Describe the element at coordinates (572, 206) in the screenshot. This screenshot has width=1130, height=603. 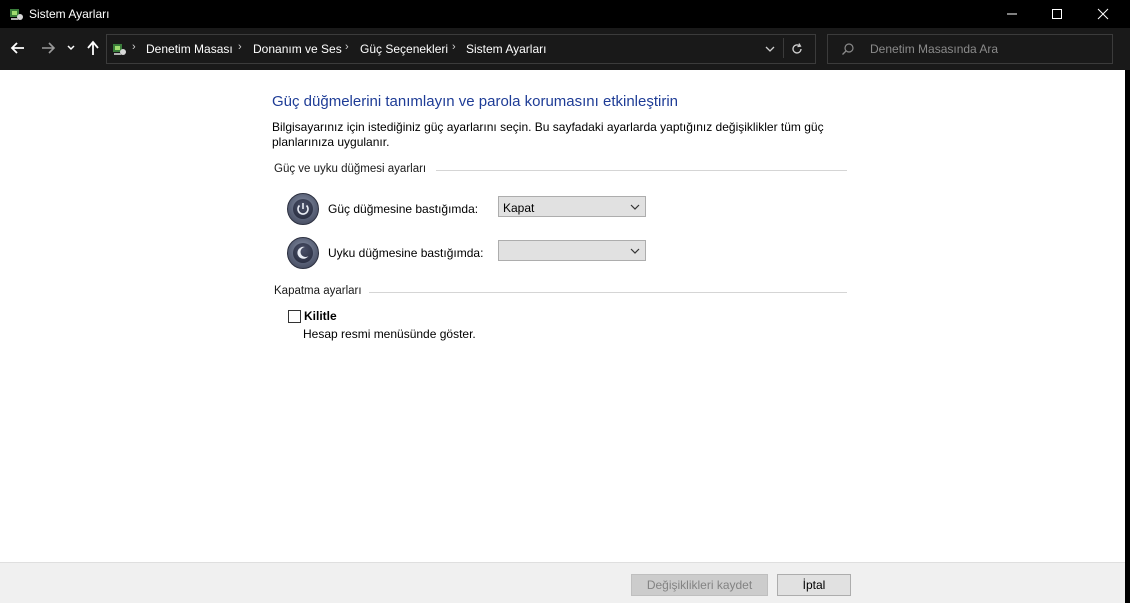
I see `power-button-action-select: Kapat` at that location.